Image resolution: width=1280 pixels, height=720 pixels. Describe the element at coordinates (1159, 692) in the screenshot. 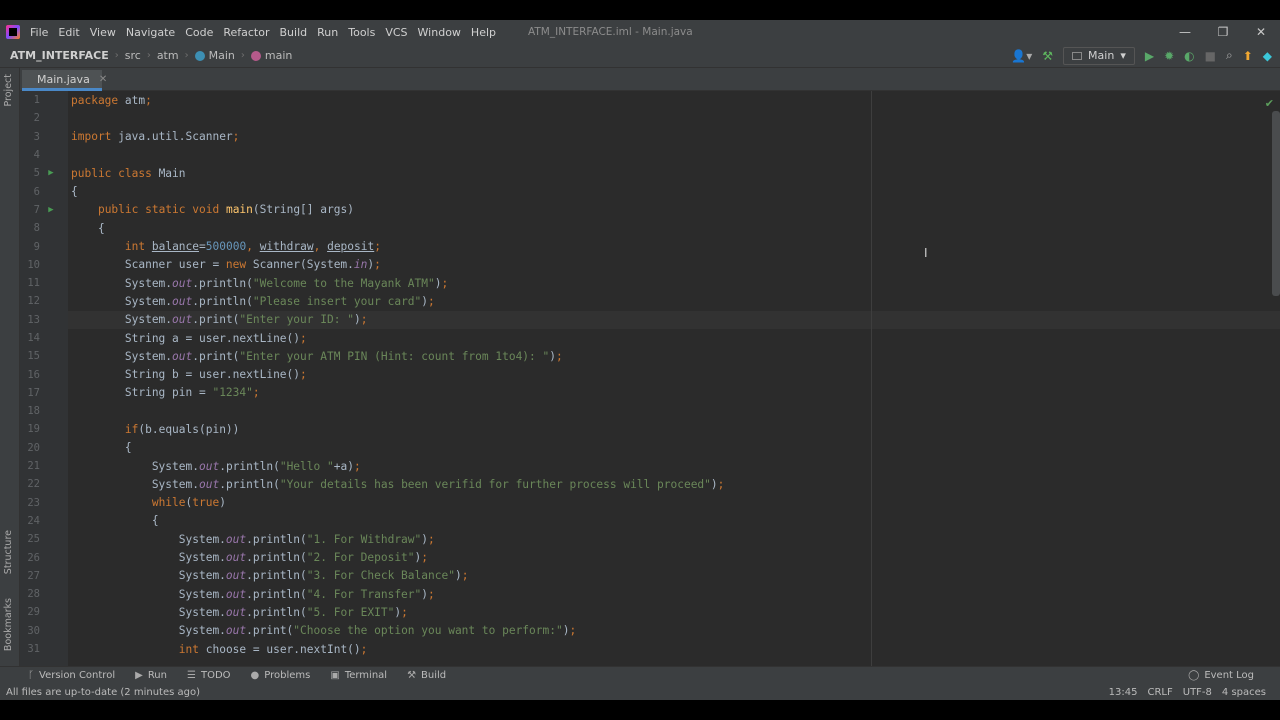

I see `line-separator: CRLF` at that location.